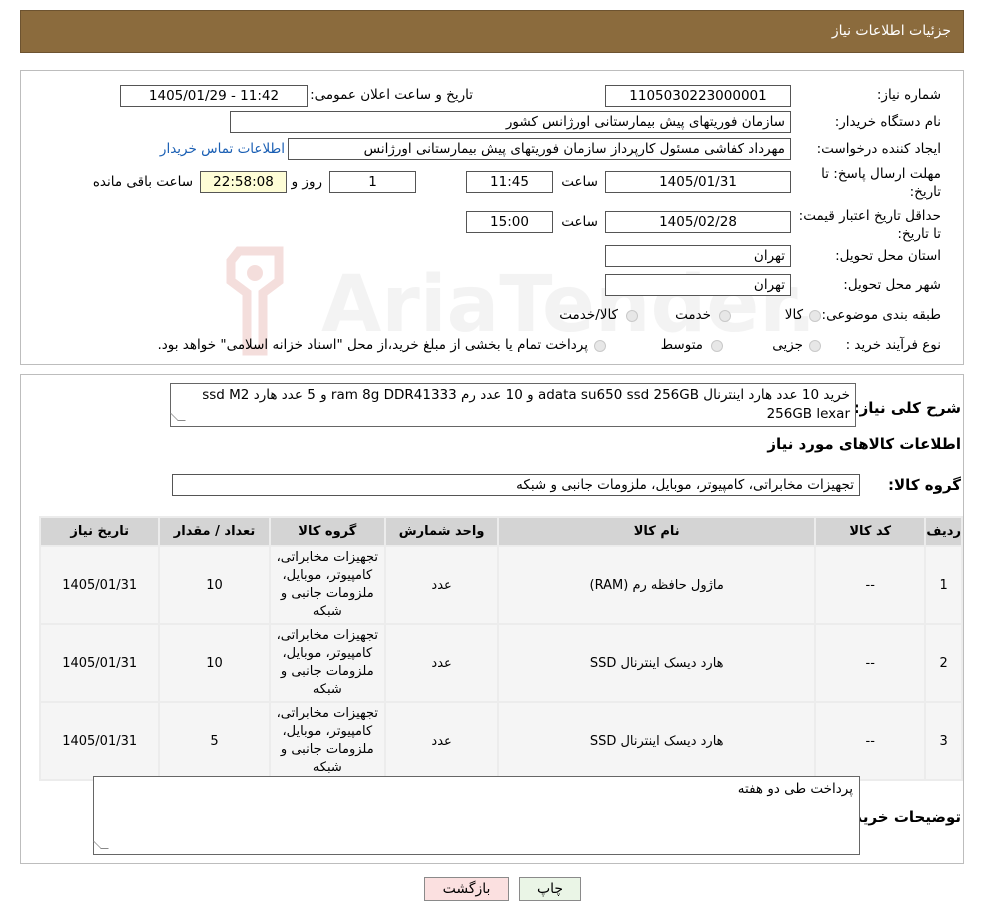 This screenshot has width=985, height=923. What do you see at coordinates (579, 182) in the screenshot?
I see `deadline-time-label: ساعت` at bounding box center [579, 182].